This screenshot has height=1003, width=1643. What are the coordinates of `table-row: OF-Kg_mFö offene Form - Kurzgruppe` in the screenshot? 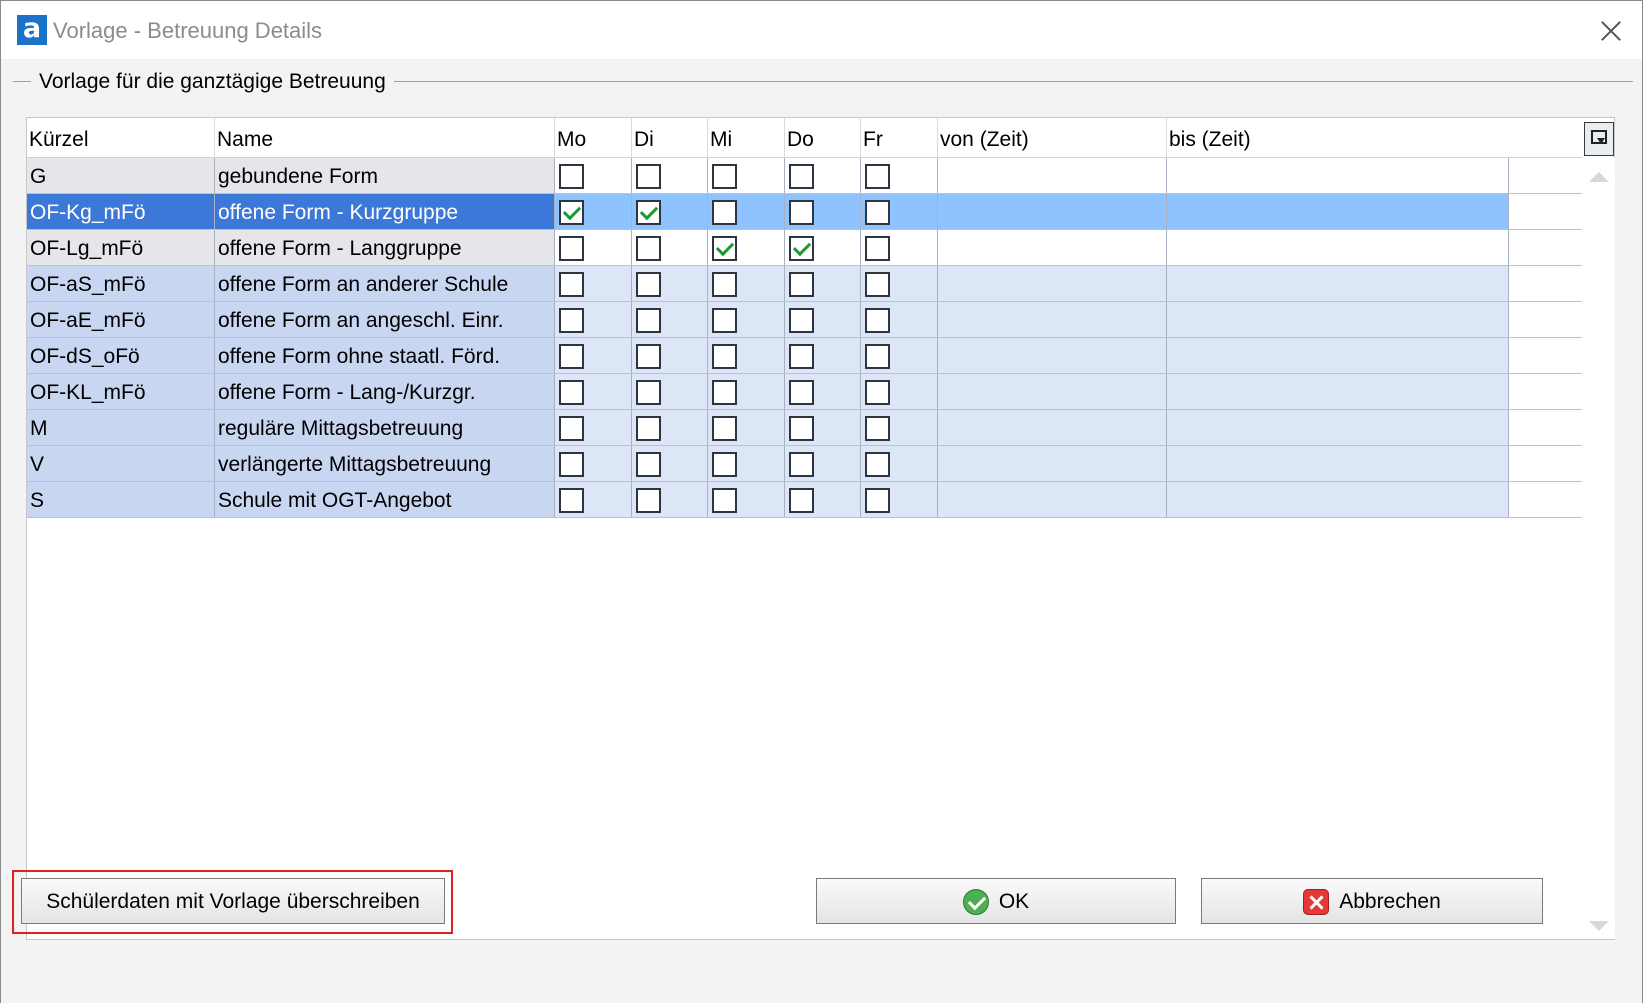 It's located at (804, 212).